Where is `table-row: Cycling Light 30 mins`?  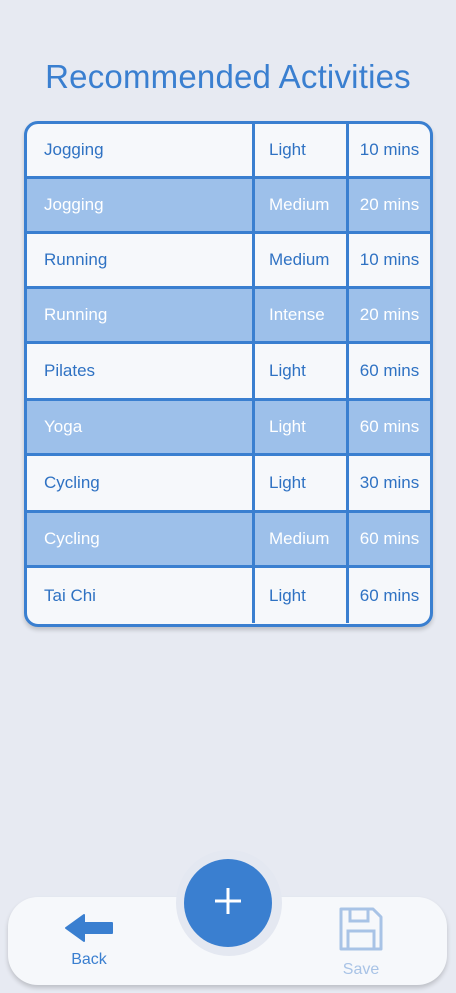 table-row: Cycling Light 30 mins is located at coordinates (228, 484).